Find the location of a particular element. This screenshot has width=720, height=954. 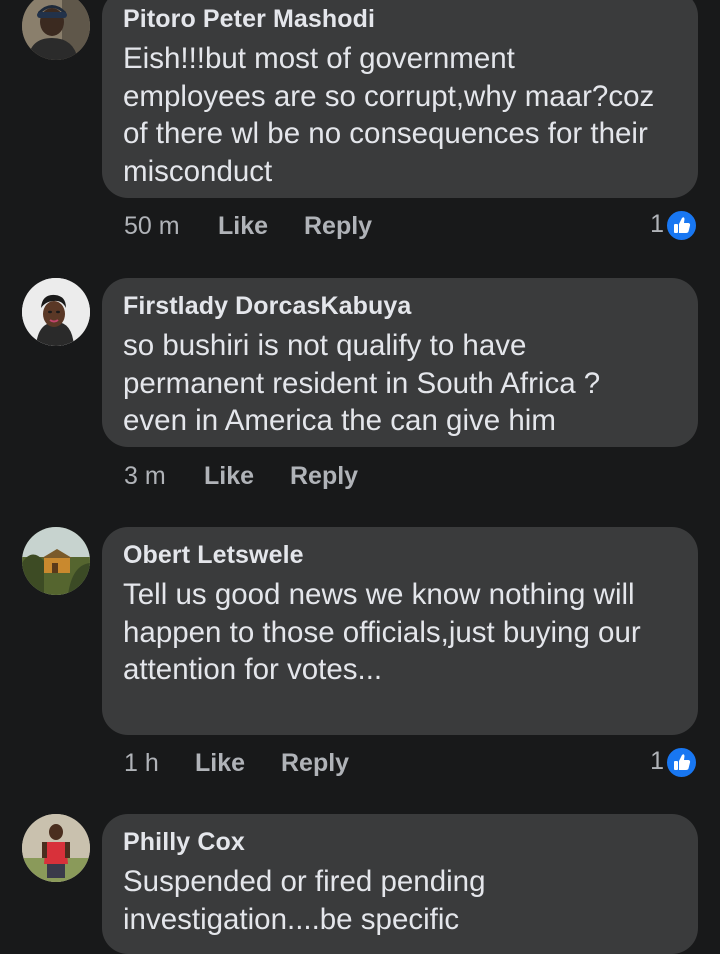

author-name: Philly Cox is located at coordinates (400, 842).